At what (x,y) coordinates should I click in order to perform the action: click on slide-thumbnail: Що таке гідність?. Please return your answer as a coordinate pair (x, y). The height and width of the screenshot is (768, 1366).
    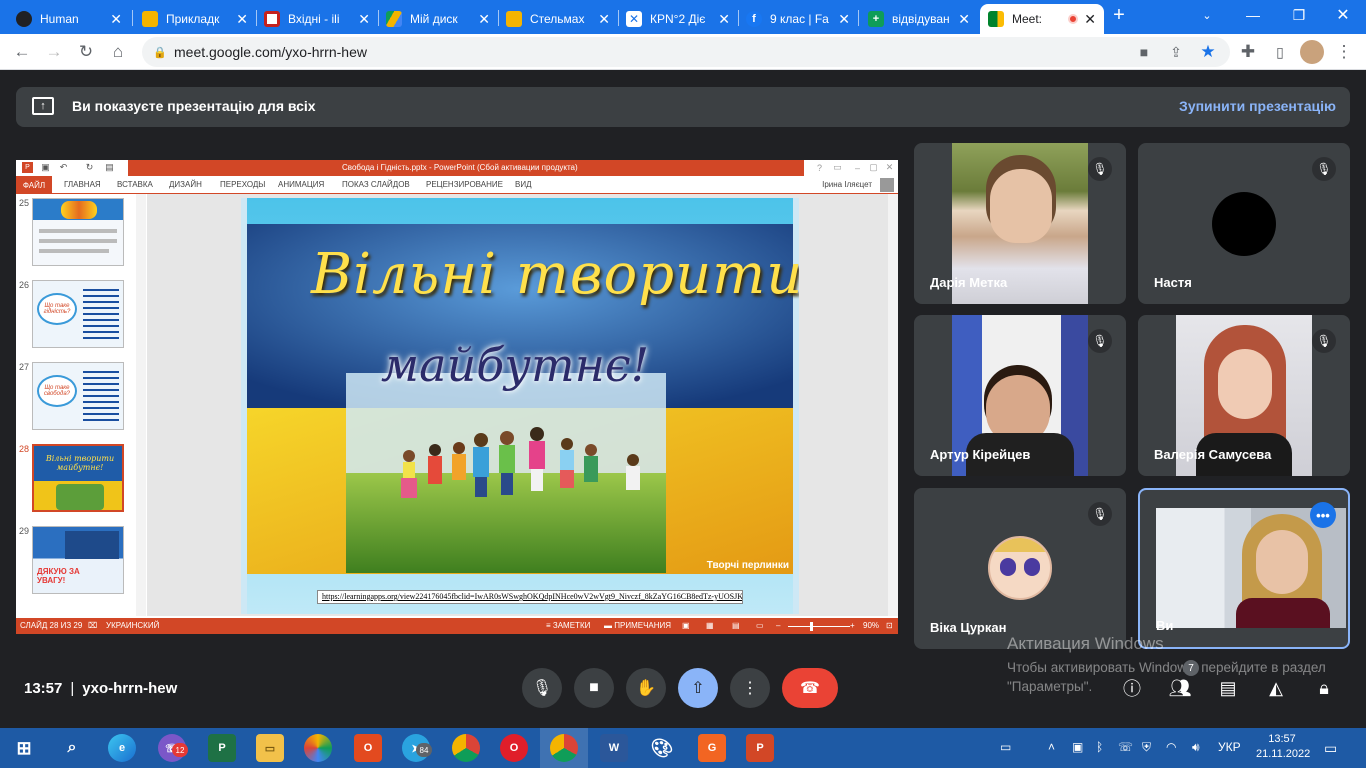
    Looking at the image, I should click on (78, 314).